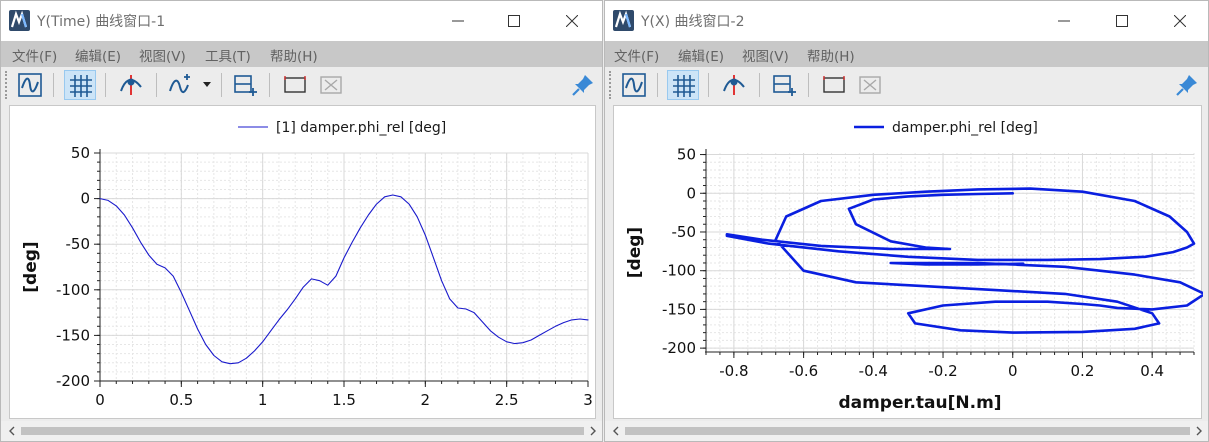 The width and height of the screenshot is (1209, 442). I want to click on x-tick-label: 1, so click(263, 400).